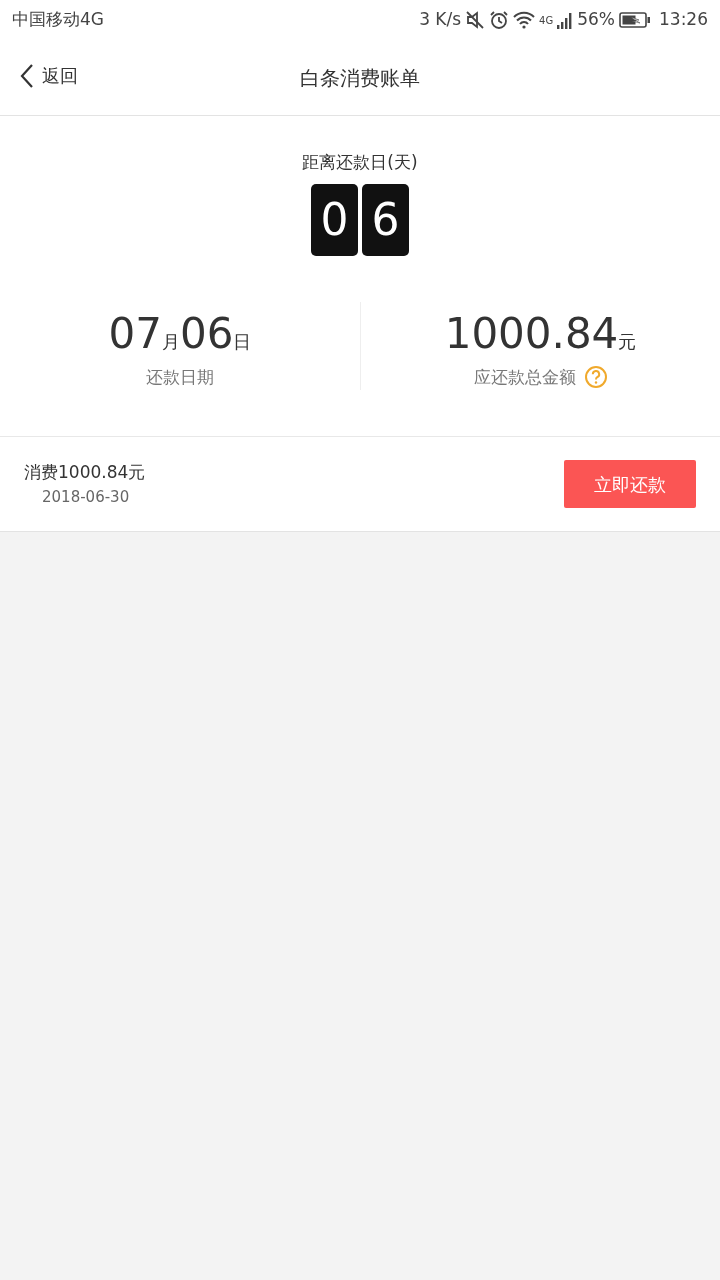  What do you see at coordinates (596, 20) in the screenshot?
I see `battery-percent: 56%` at bounding box center [596, 20].